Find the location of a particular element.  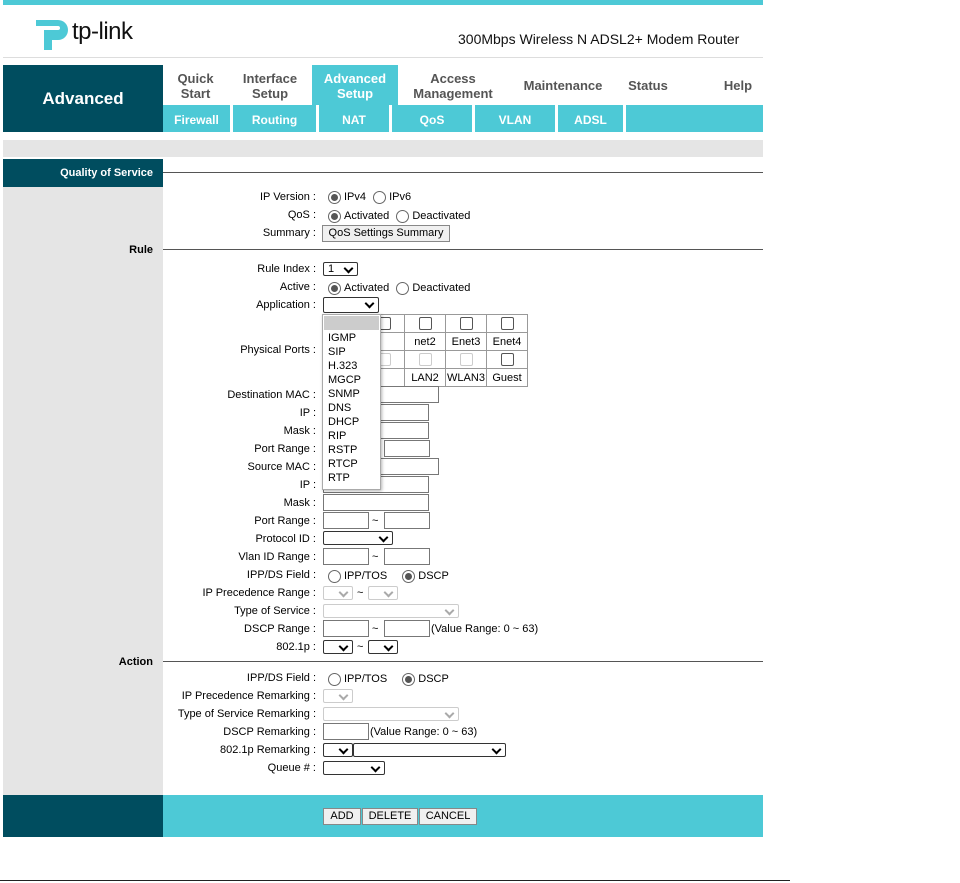

submenu-adsl: ADSL is located at coordinates (592, 118).